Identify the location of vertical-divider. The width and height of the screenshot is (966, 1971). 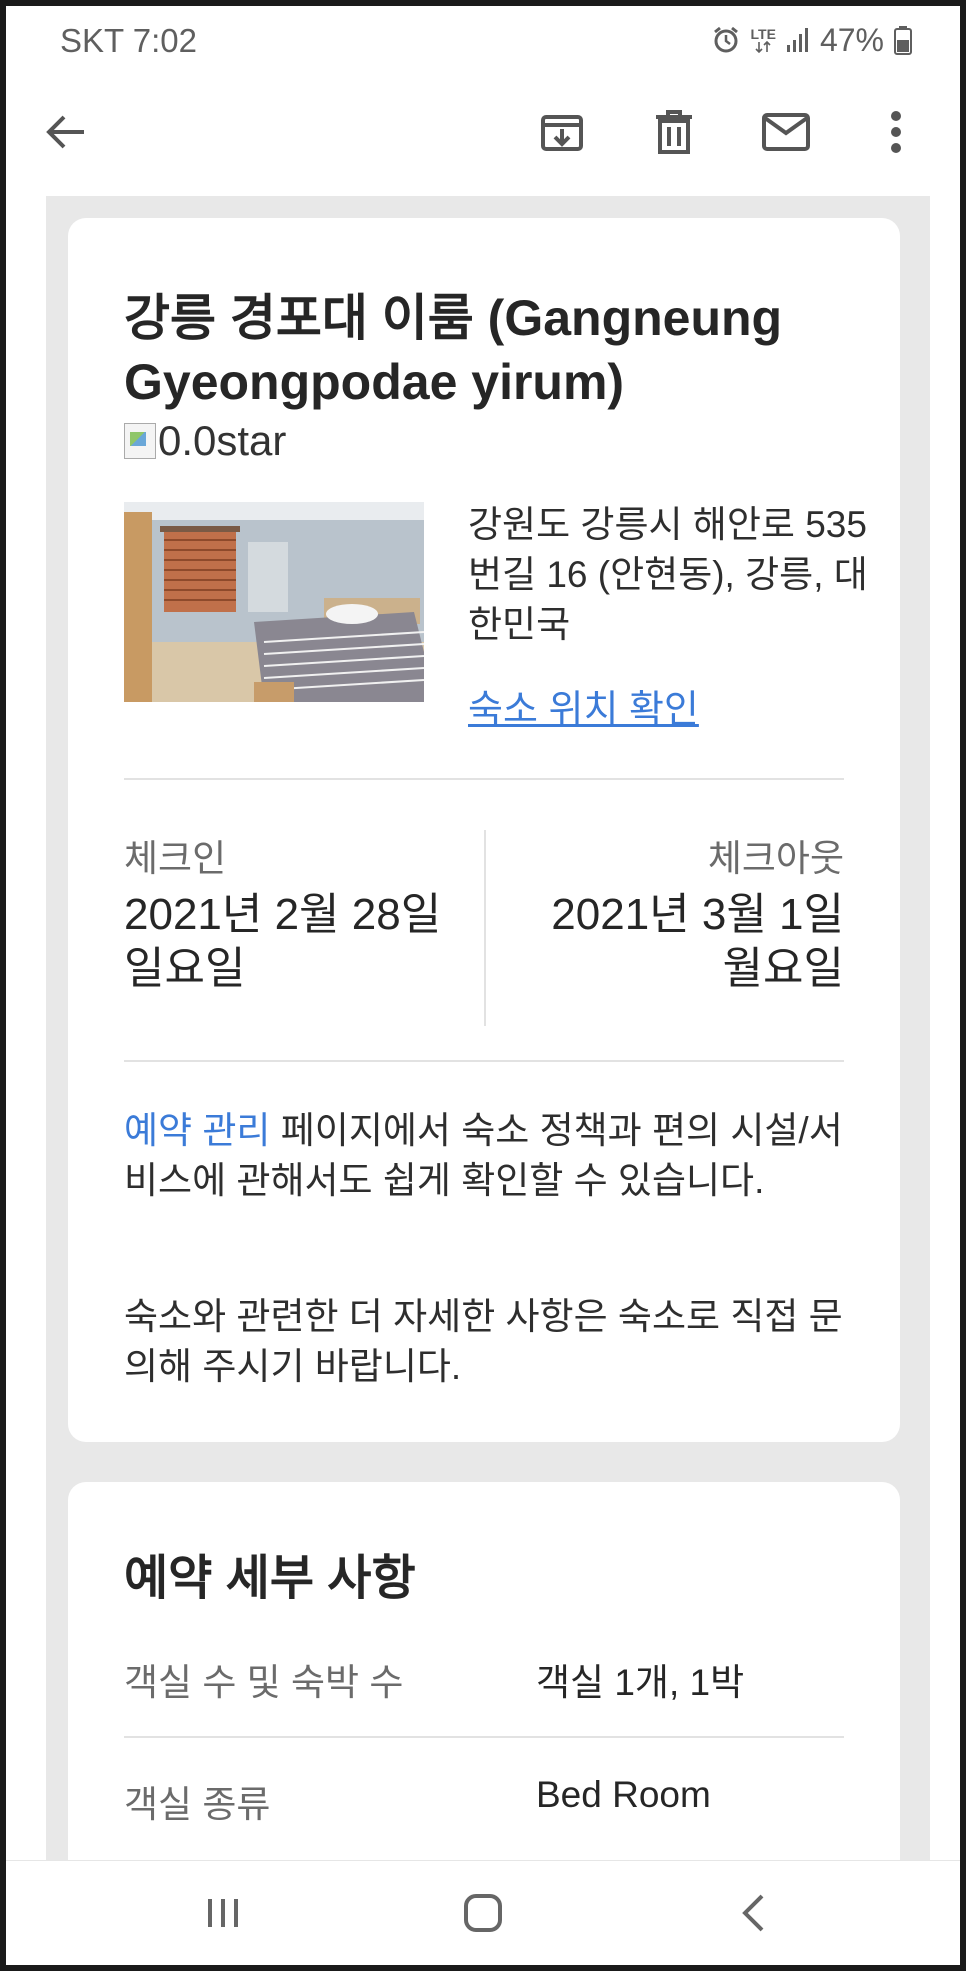
(485, 928).